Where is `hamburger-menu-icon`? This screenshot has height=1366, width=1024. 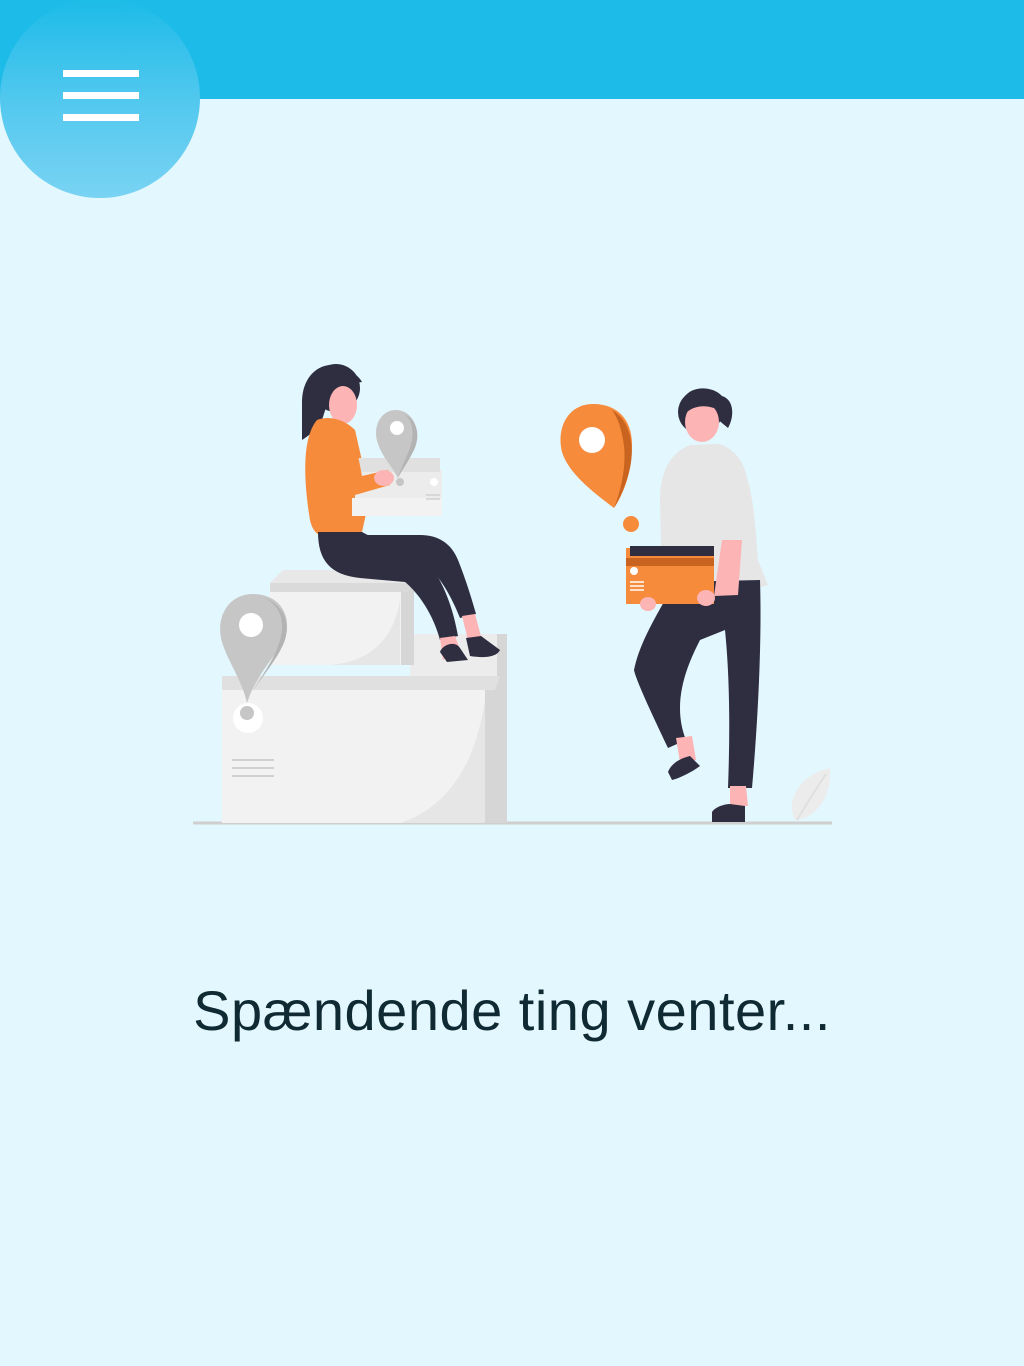 hamburger-menu-icon is located at coordinates (101, 96).